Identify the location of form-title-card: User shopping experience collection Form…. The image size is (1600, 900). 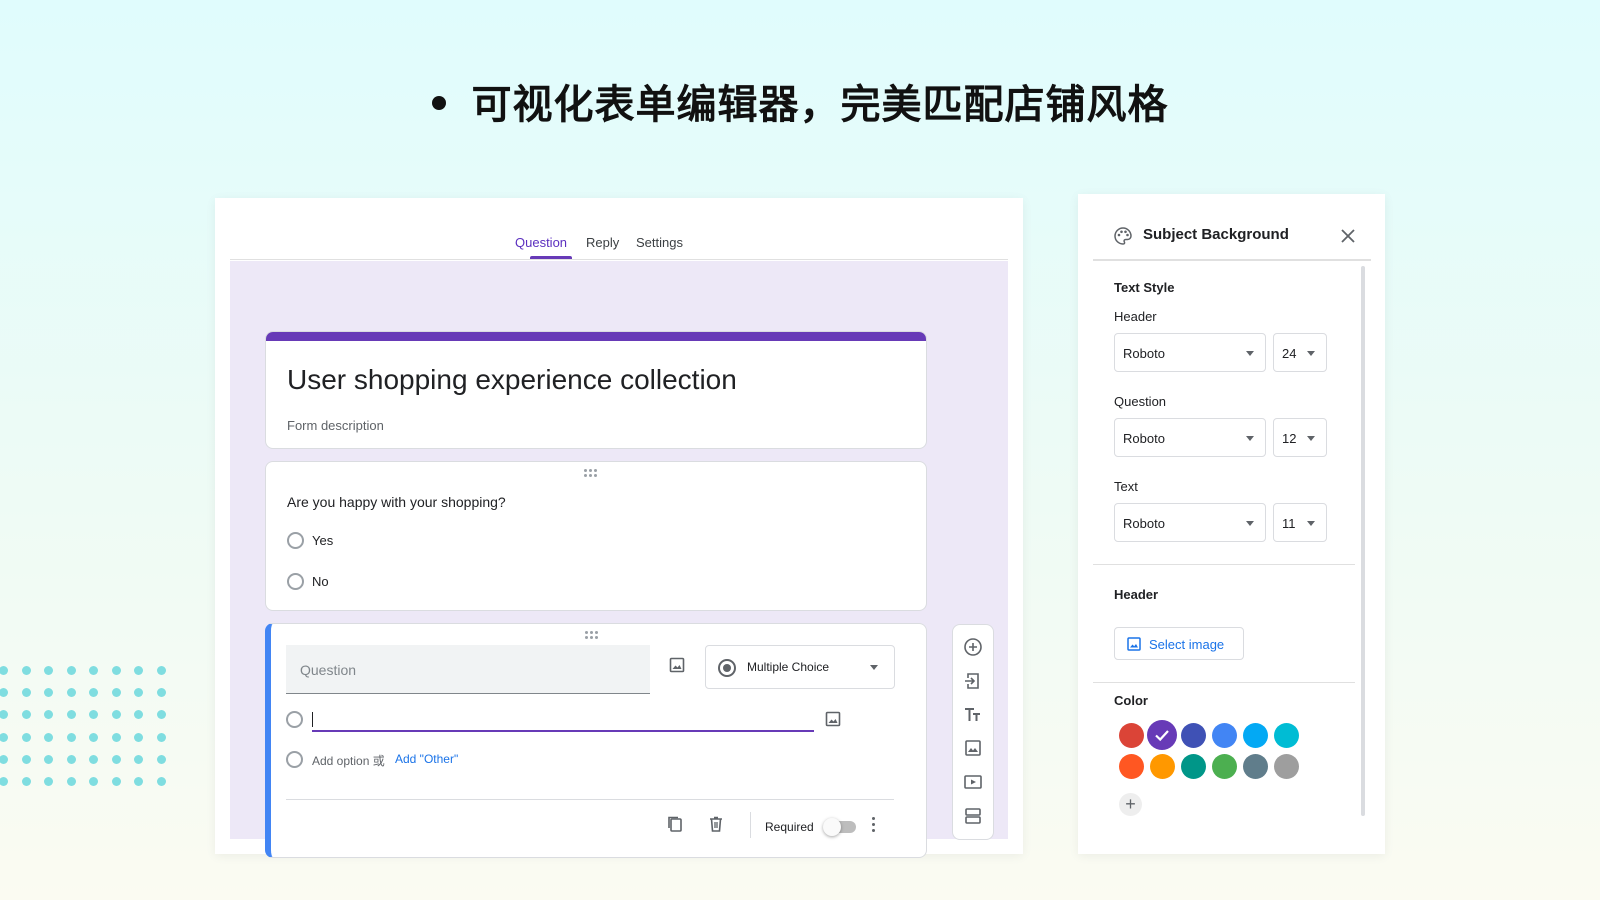
(596, 390).